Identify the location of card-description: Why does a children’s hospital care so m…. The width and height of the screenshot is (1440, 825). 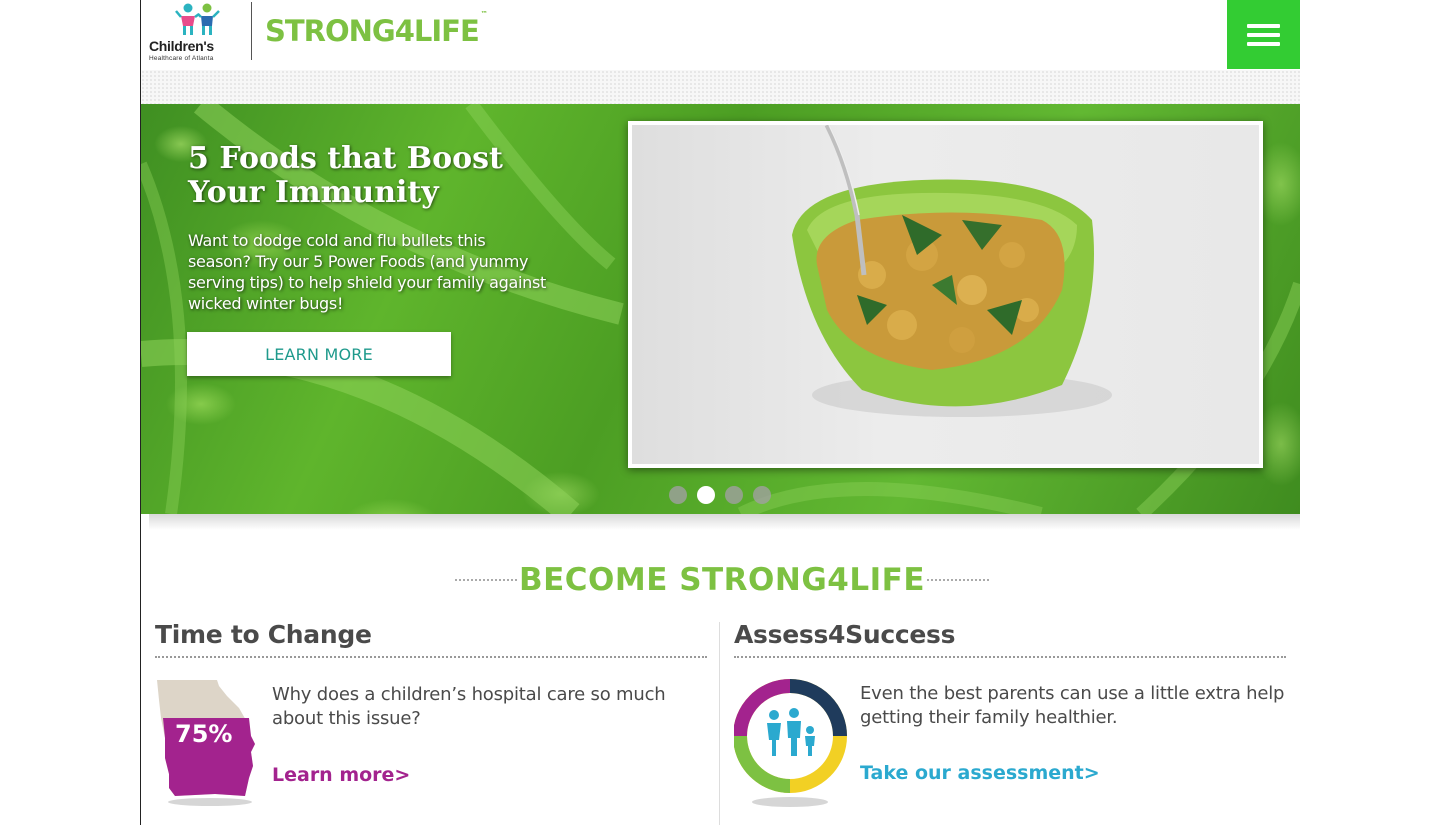
(469, 706).